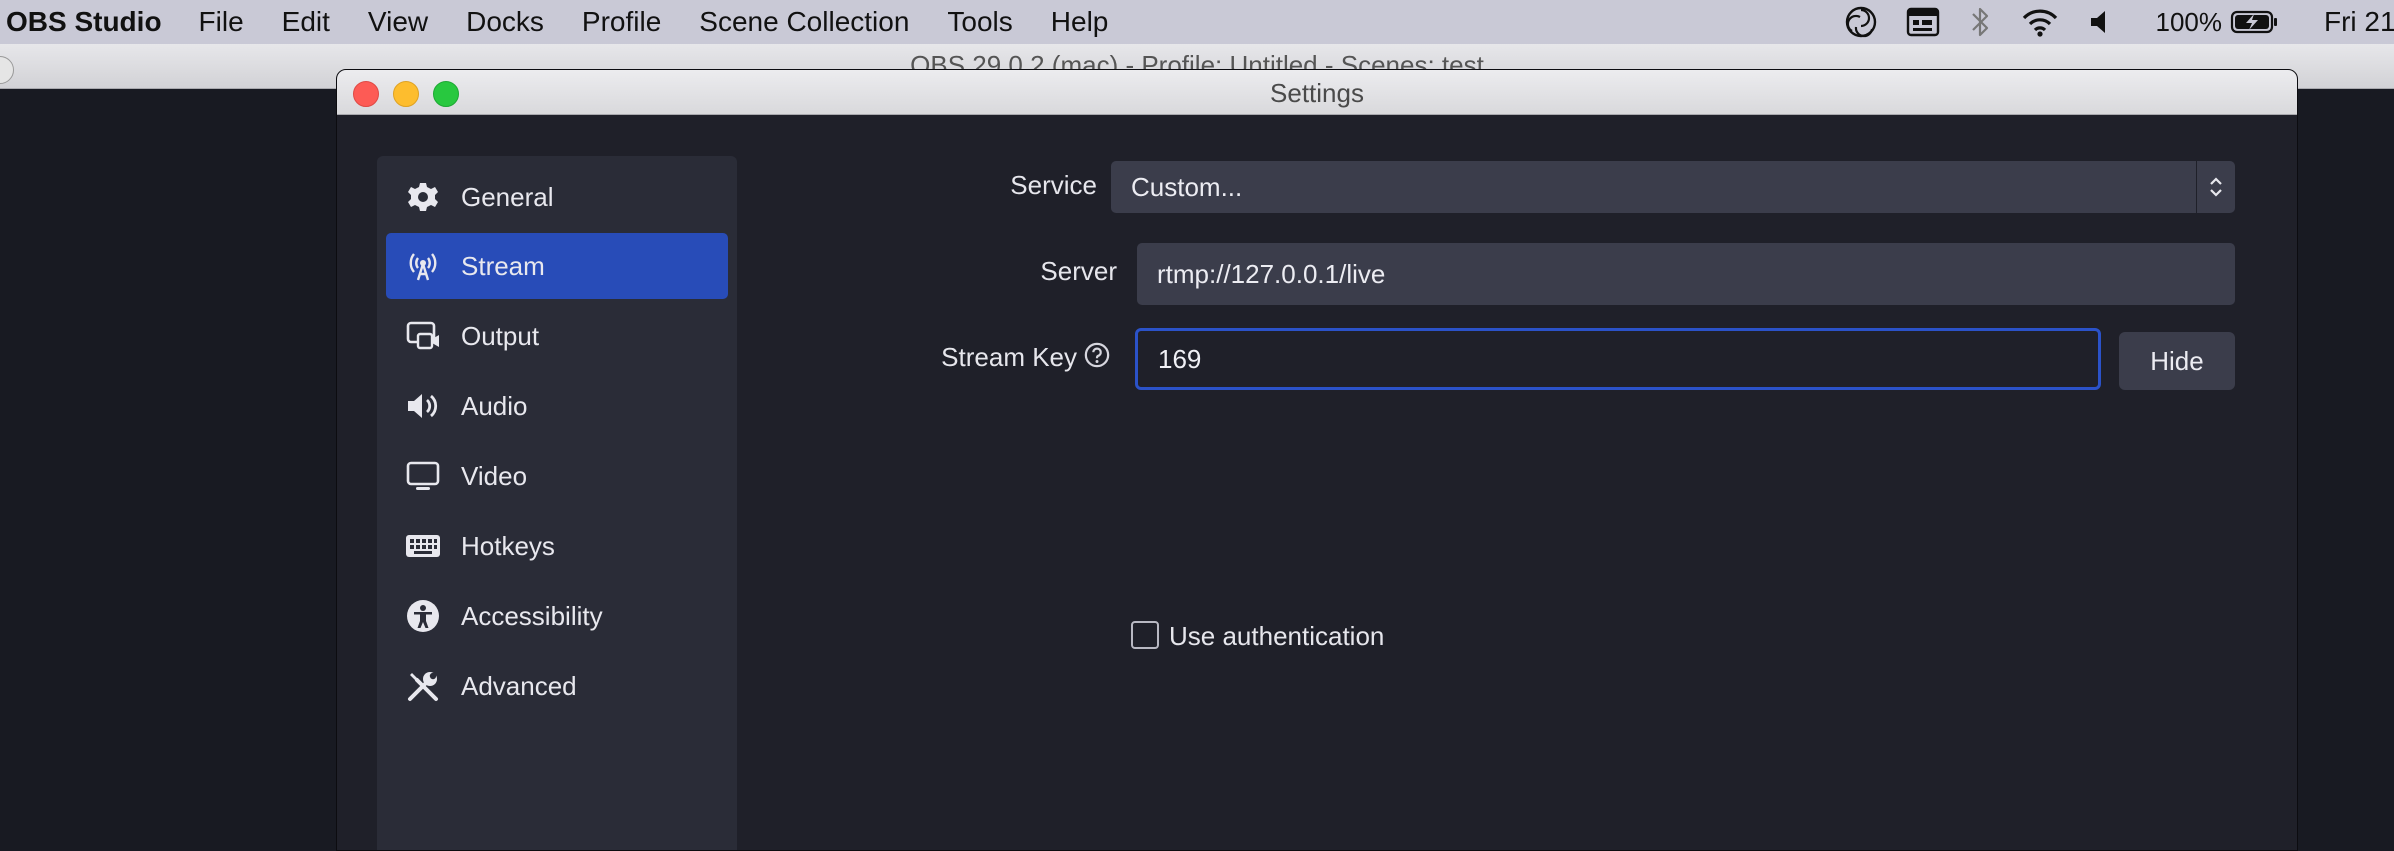 This screenshot has height=851, width=2394. I want to click on speaker-icon, so click(423, 406).